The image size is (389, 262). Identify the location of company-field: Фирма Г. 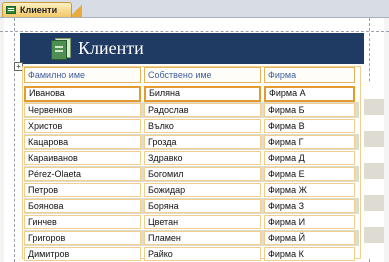
(309, 142).